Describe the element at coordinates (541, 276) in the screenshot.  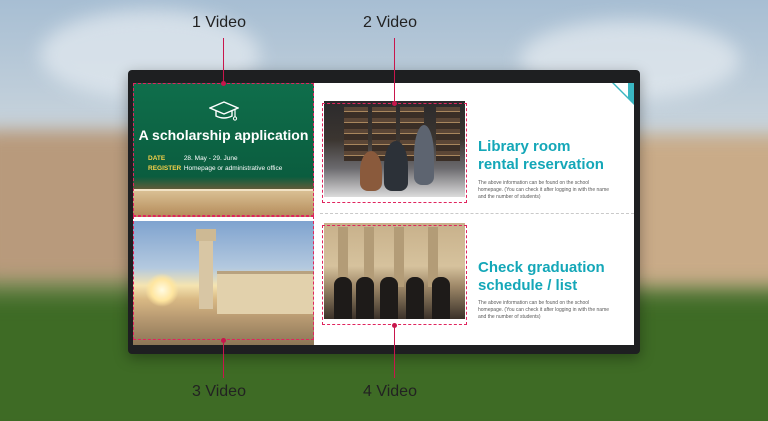
I see `graduation-title: Check graduation schedule / list` at that location.